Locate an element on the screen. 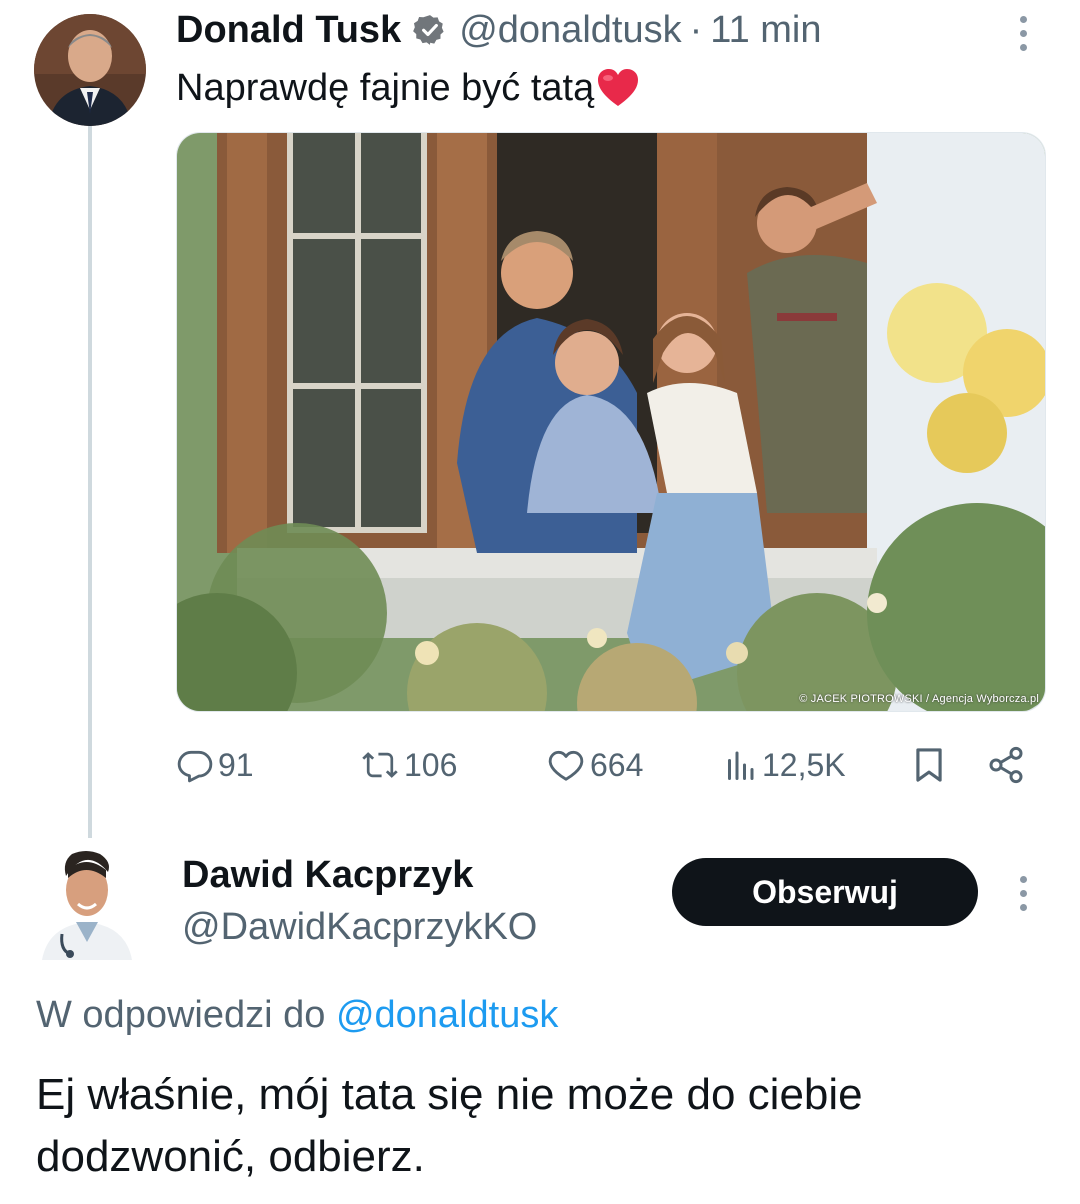  tweet-text-content: Naprawdę fajnie być tatą is located at coordinates (385, 88).